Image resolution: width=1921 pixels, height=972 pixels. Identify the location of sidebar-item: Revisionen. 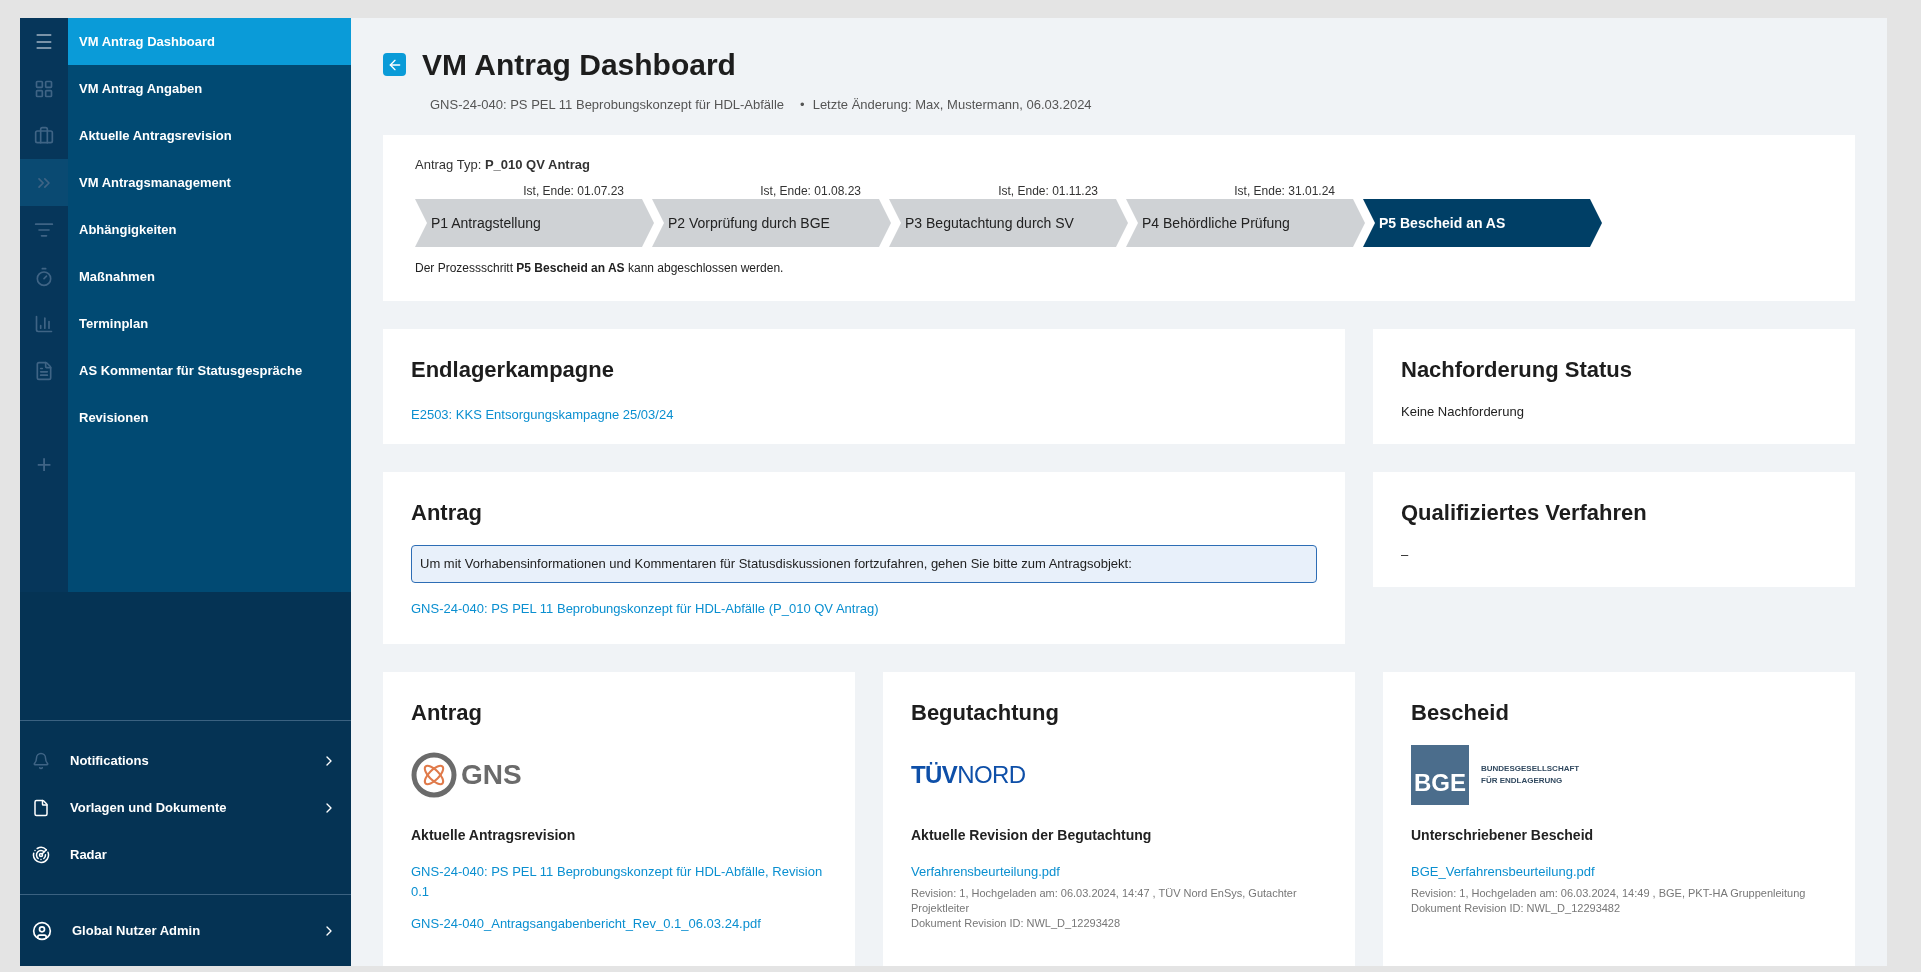
(209, 417).